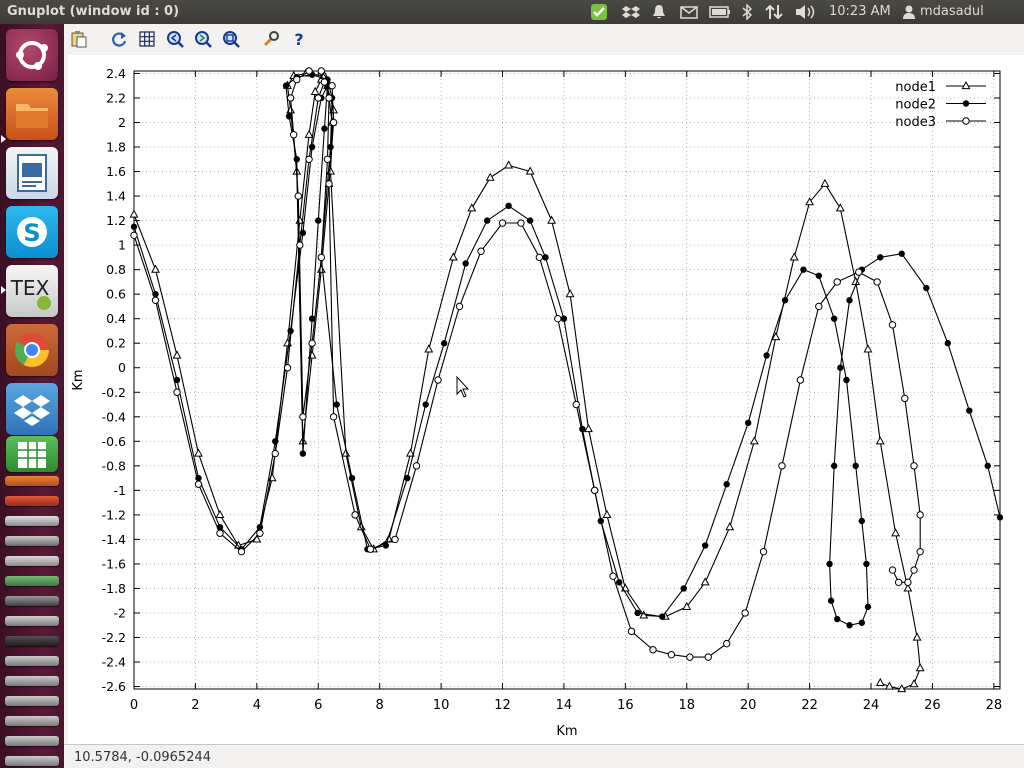  I want to click on texmaker-icon: TEX, so click(32, 291).